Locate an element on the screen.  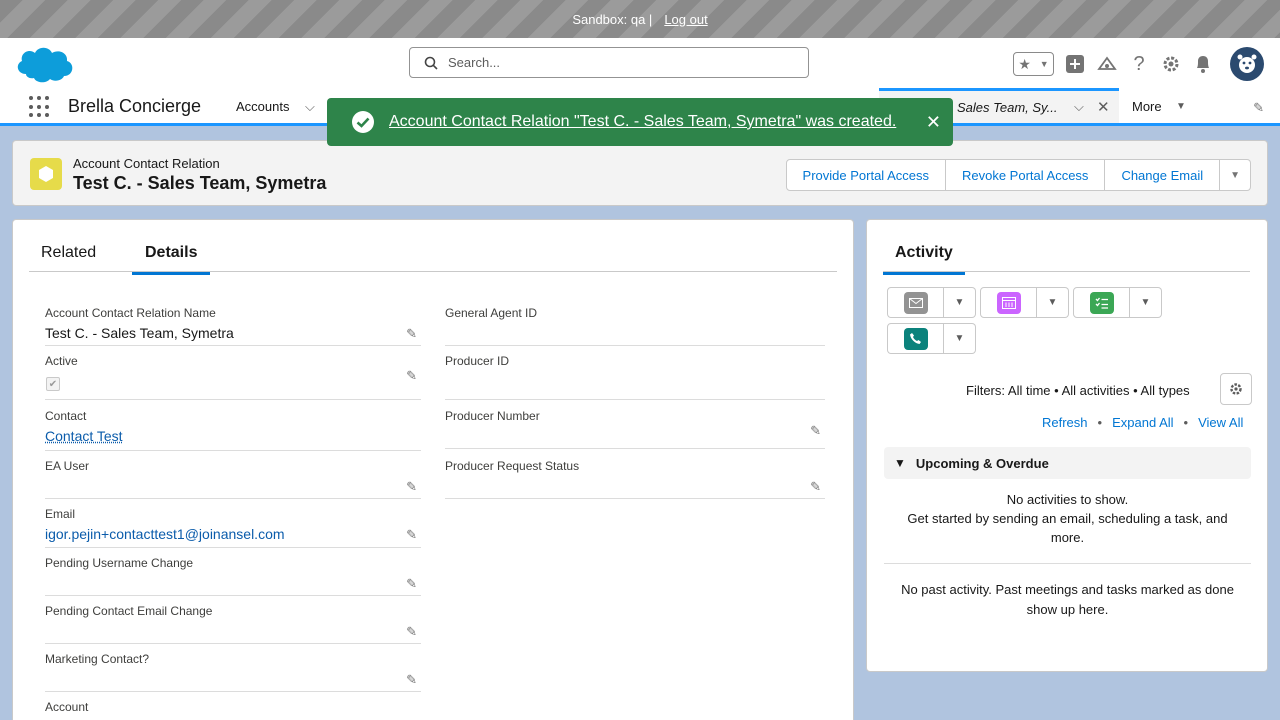
record-type-label: Account Contact Relation is located at coordinates (146, 163).